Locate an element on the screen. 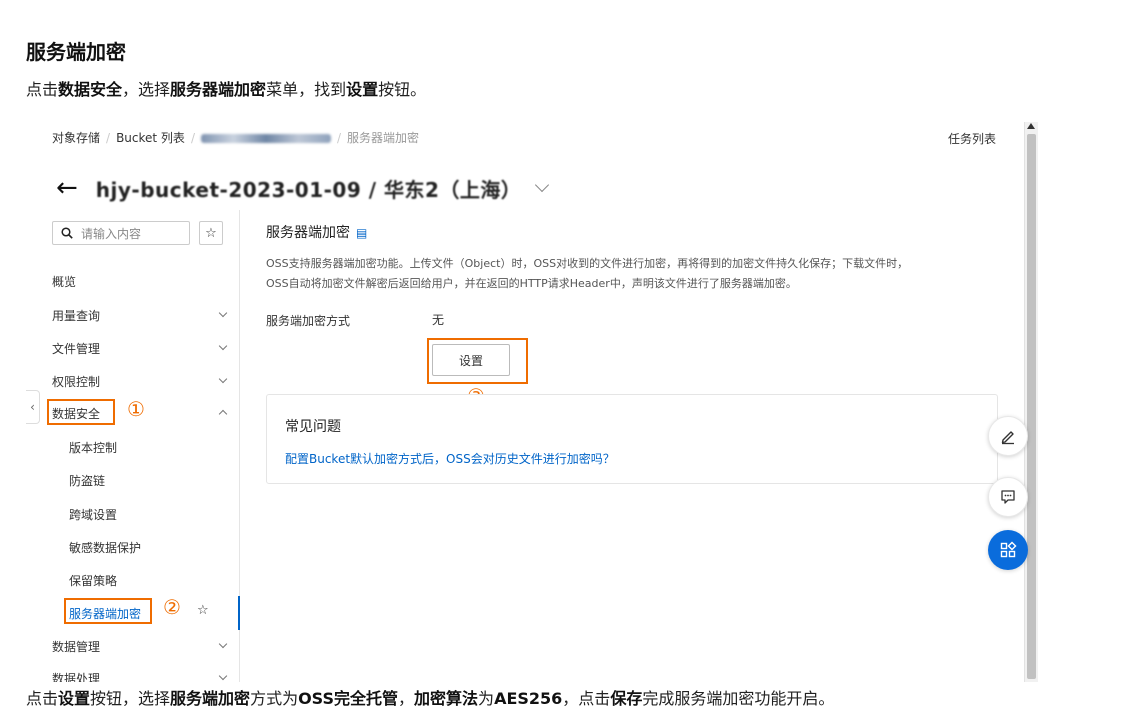 Image resolution: width=1121 pixels, height=725 pixels. chat-icon is located at coordinates (1008, 497).